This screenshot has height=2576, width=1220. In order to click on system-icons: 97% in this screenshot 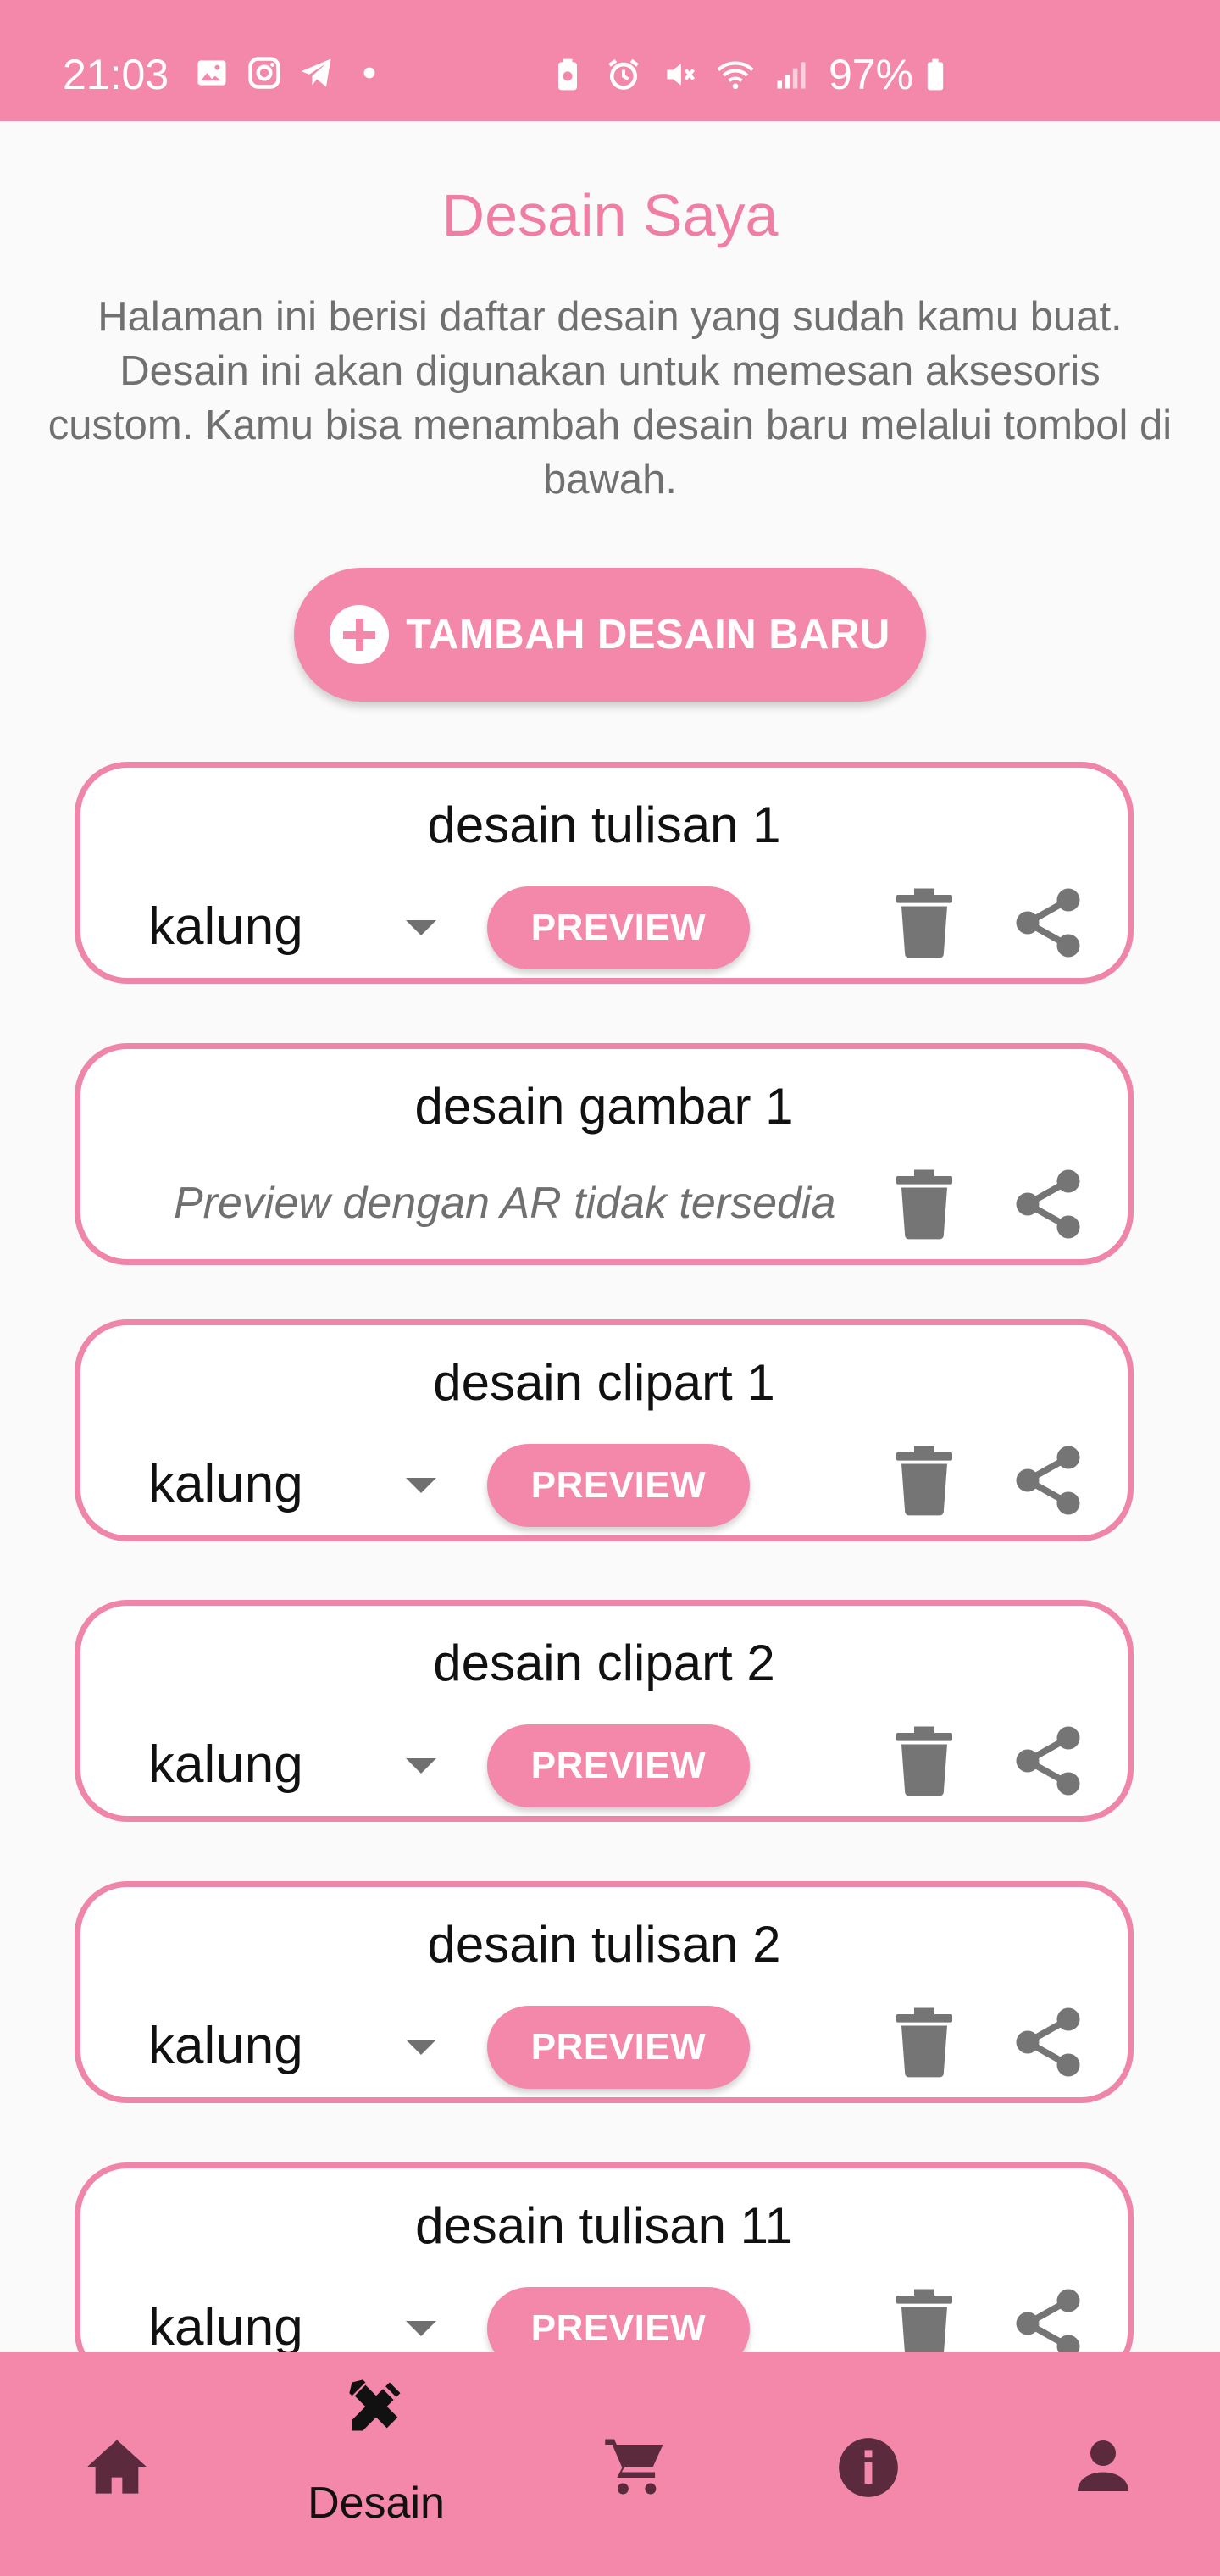, I will do `click(751, 74)`.